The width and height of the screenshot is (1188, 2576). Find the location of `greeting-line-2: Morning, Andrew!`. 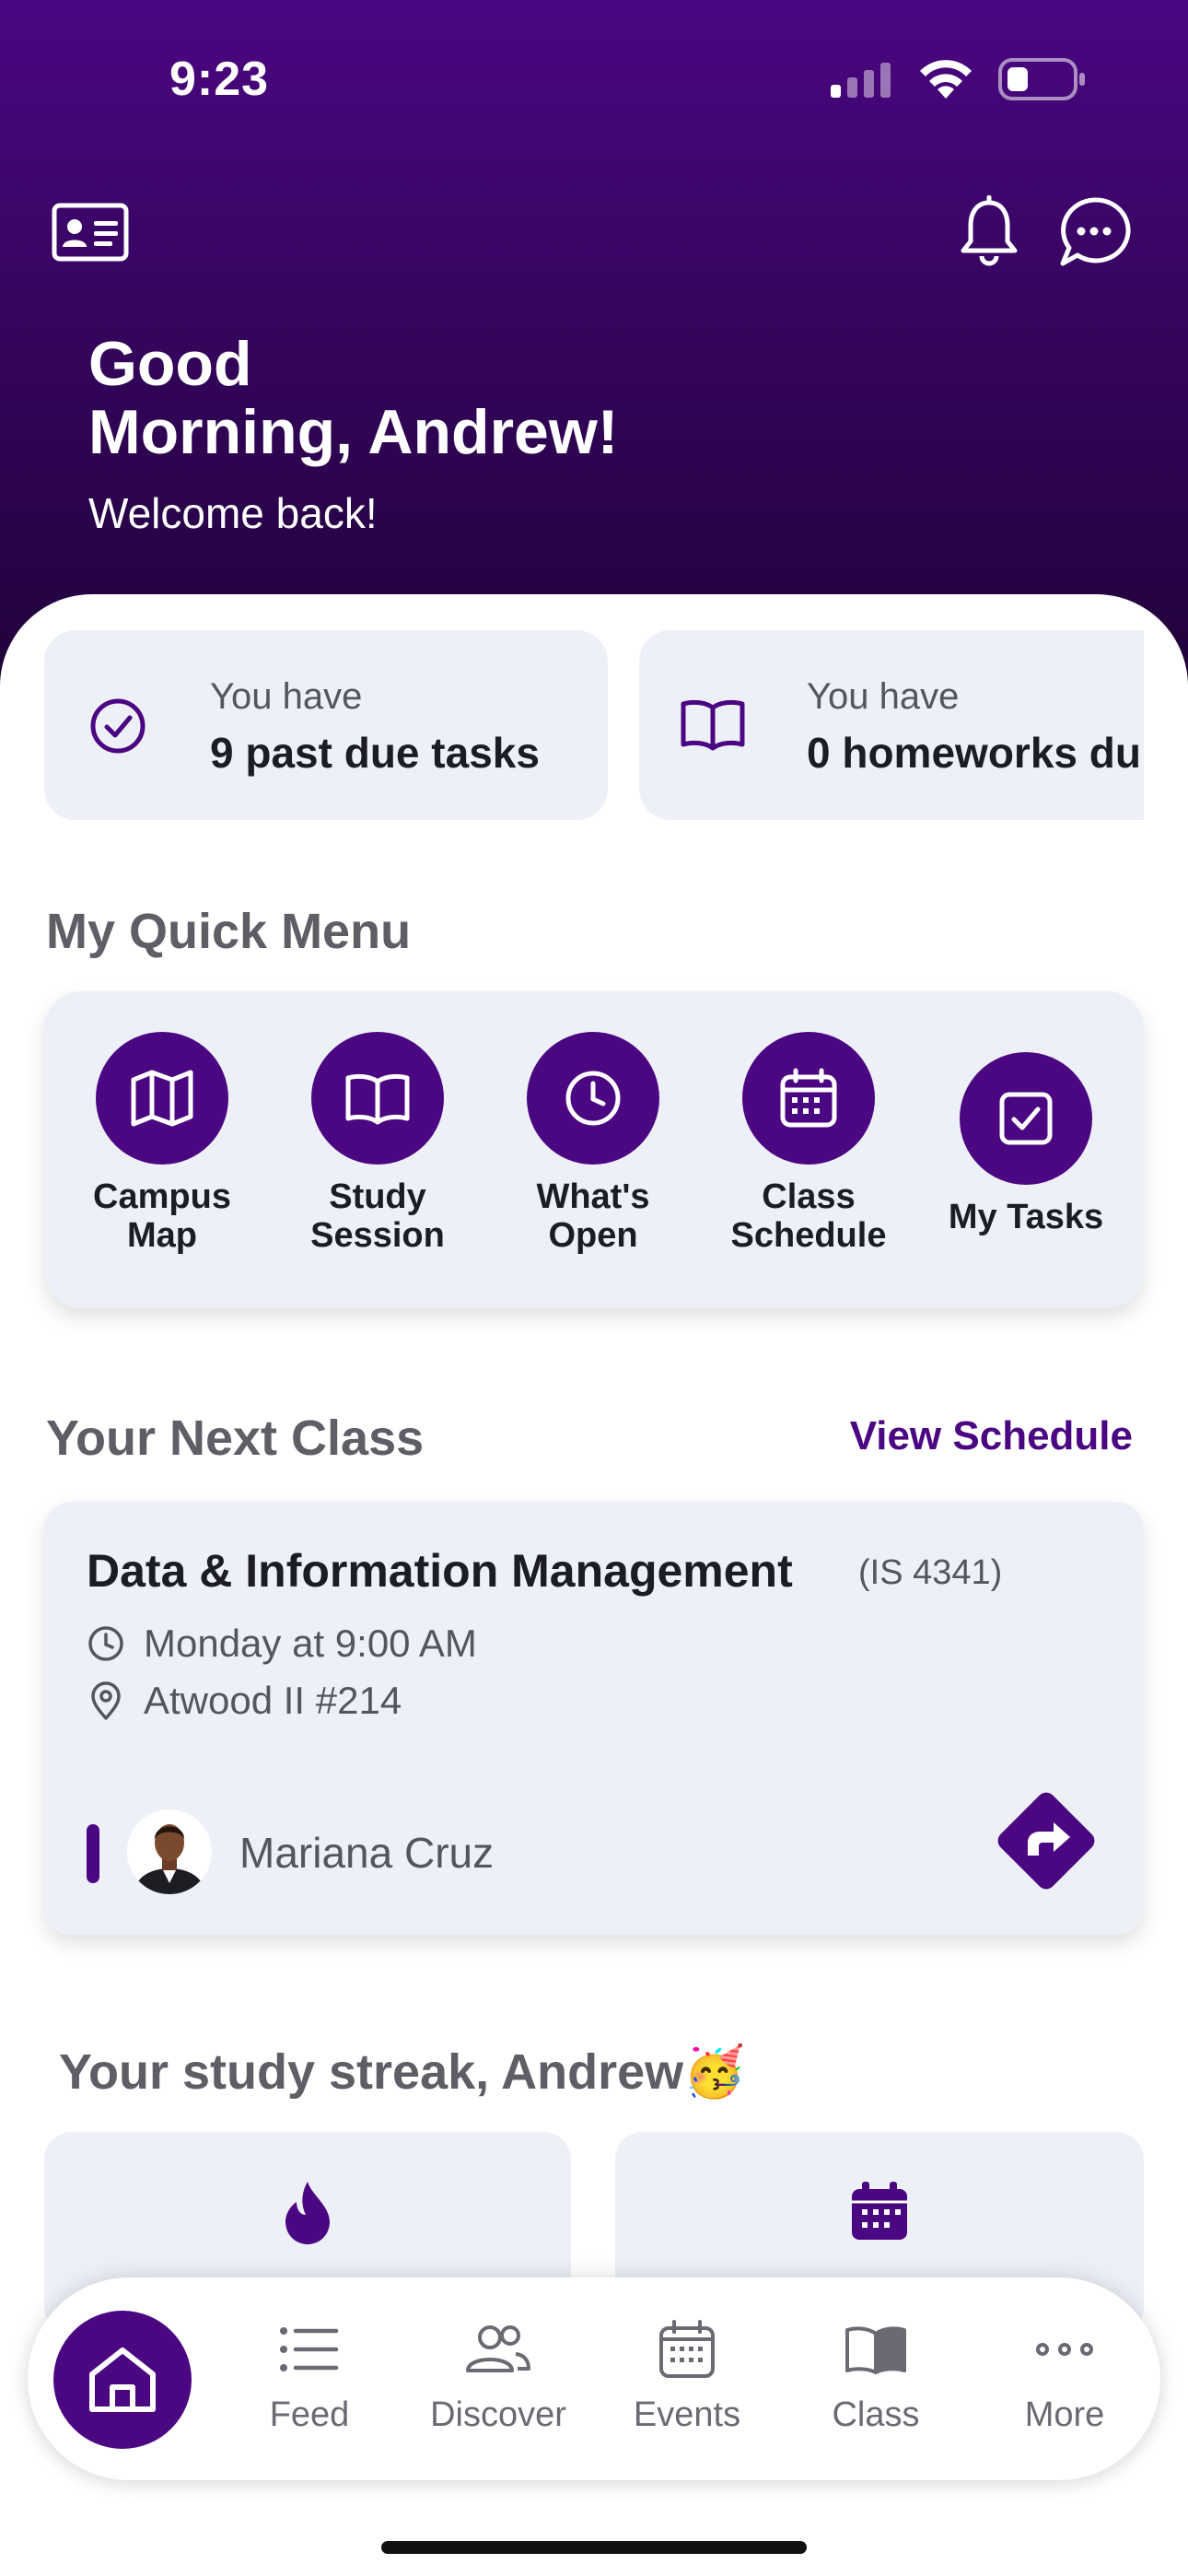

greeting-line-2: Morning, Andrew! is located at coordinates (353, 432).